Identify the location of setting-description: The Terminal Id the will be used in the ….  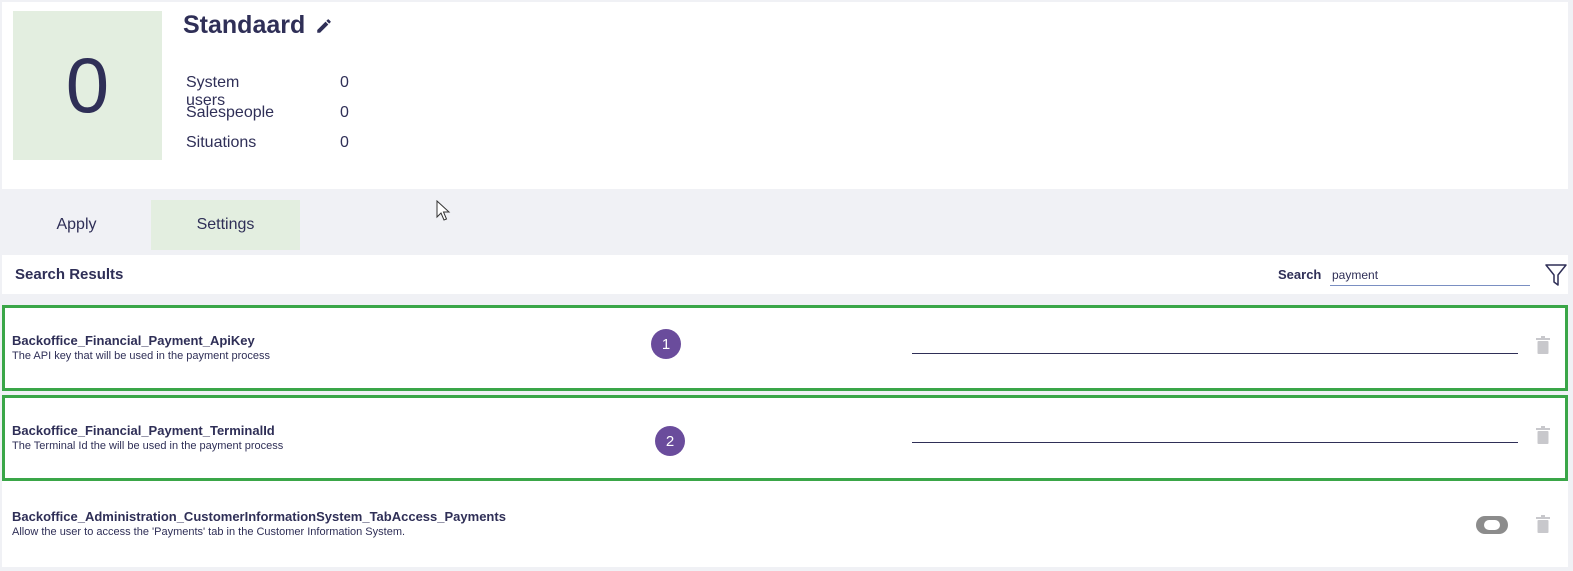
(148, 446).